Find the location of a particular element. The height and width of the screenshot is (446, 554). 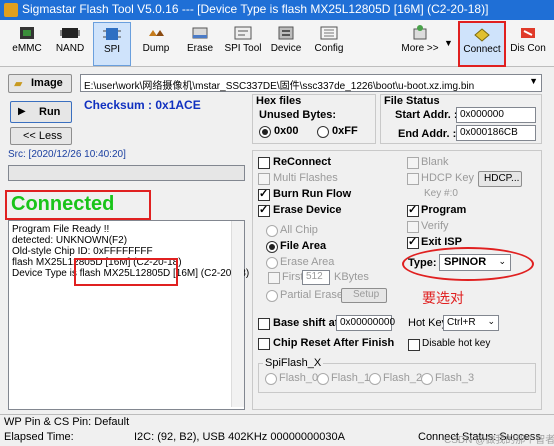

connected-highlight: Connected is located at coordinates (78, 205).